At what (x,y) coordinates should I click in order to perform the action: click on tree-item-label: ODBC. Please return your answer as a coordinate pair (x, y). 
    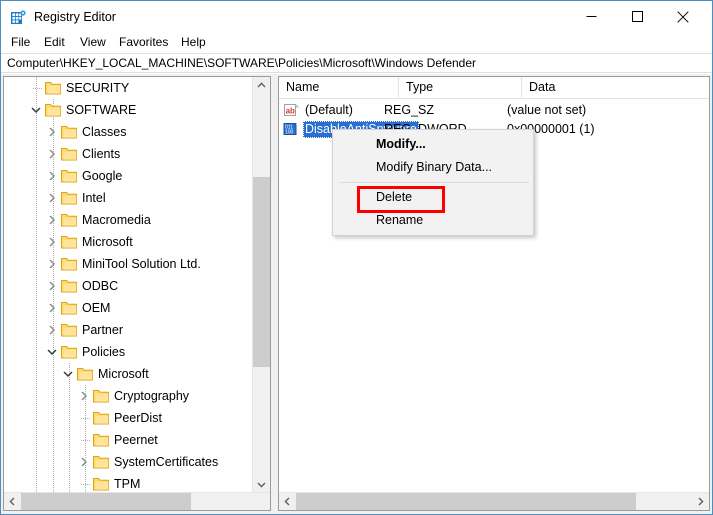
    Looking at the image, I should click on (100, 286).